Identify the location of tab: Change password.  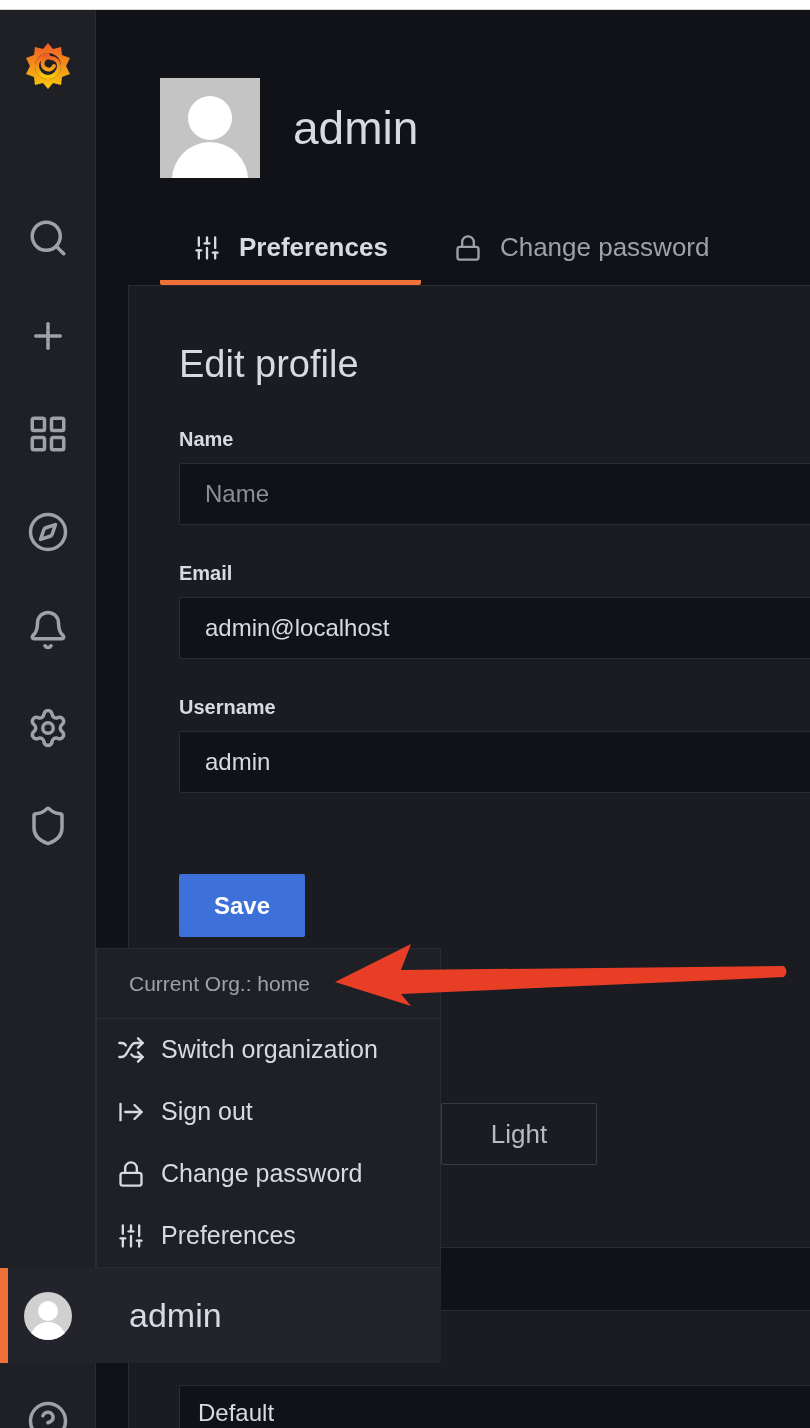
(581, 250).